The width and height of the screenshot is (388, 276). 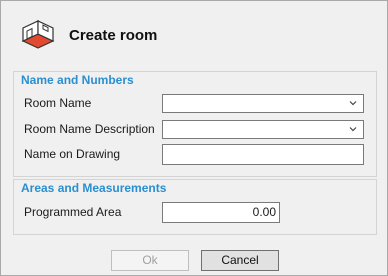 I want to click on dialog-title: Create room, so click(x=113, y=35).